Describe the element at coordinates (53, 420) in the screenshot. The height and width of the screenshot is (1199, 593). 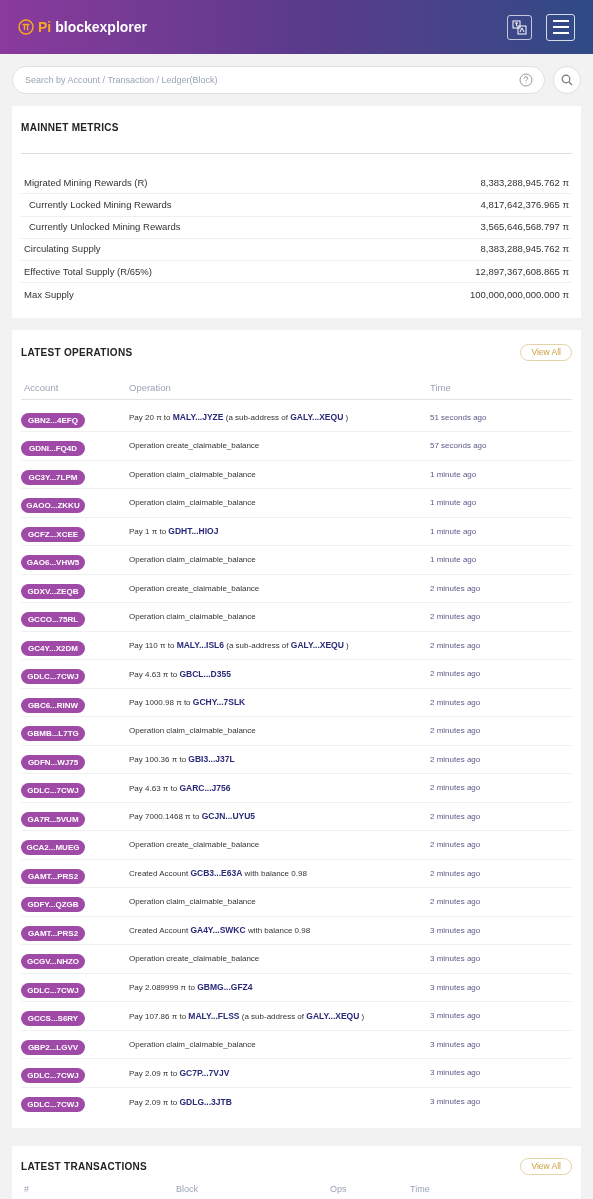
I see `account-badge: GBN2...4EFQ` at that location.